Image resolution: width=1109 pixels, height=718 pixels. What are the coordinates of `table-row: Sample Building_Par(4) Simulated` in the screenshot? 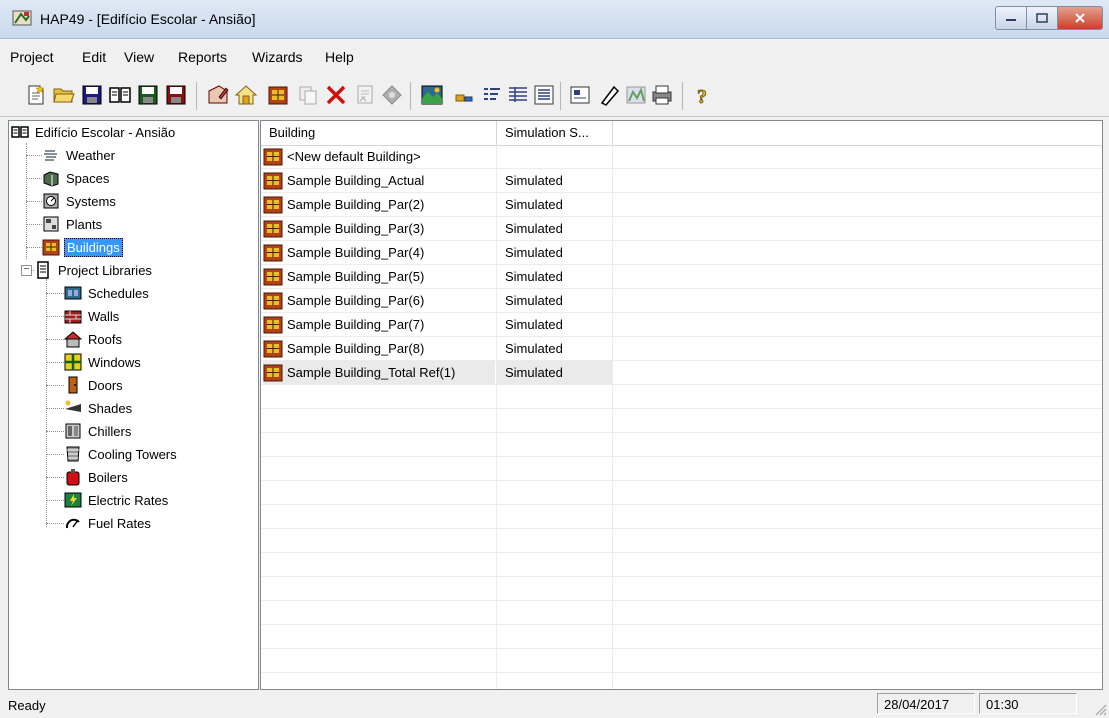 It's located at (681, 253).